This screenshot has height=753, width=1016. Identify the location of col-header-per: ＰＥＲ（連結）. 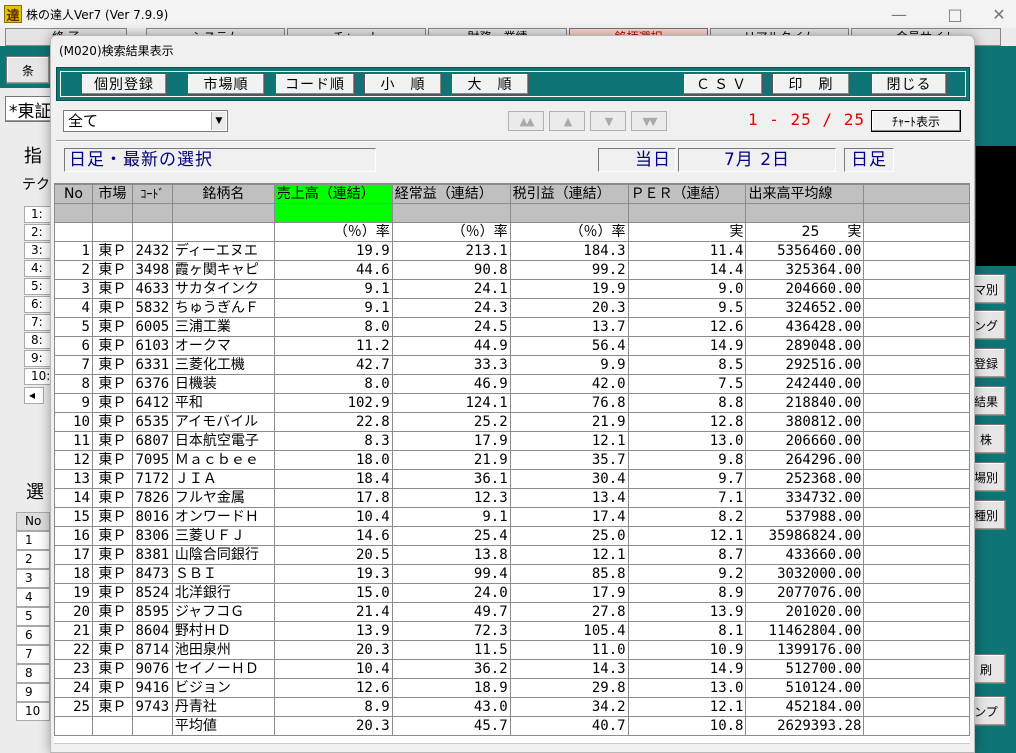
(687, 194).